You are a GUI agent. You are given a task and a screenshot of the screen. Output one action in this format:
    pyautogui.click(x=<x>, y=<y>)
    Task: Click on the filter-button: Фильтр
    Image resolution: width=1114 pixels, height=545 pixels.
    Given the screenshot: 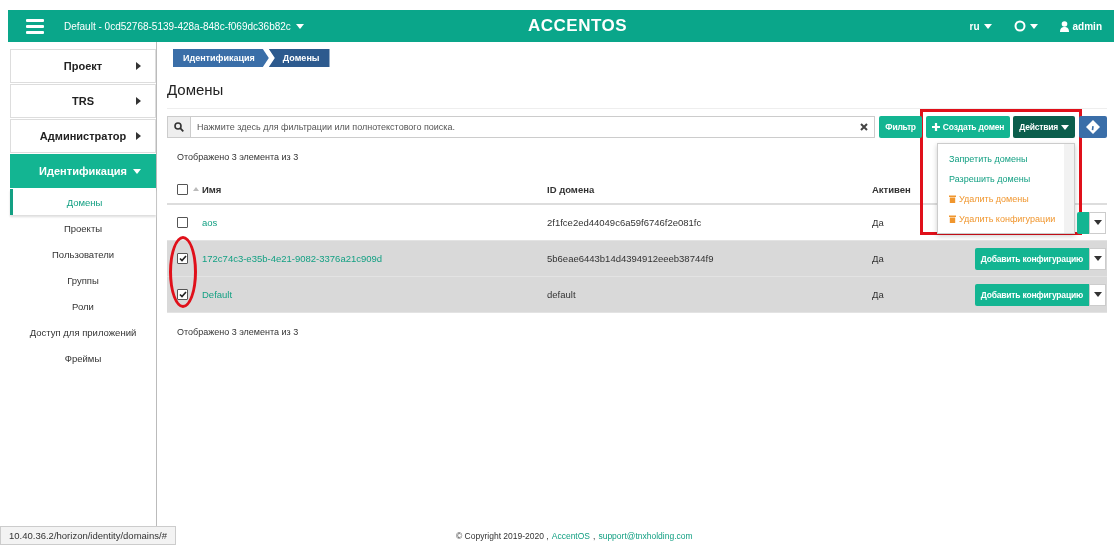 What is the action you would take?
    pyautogui.click(x=900, y=127)
    